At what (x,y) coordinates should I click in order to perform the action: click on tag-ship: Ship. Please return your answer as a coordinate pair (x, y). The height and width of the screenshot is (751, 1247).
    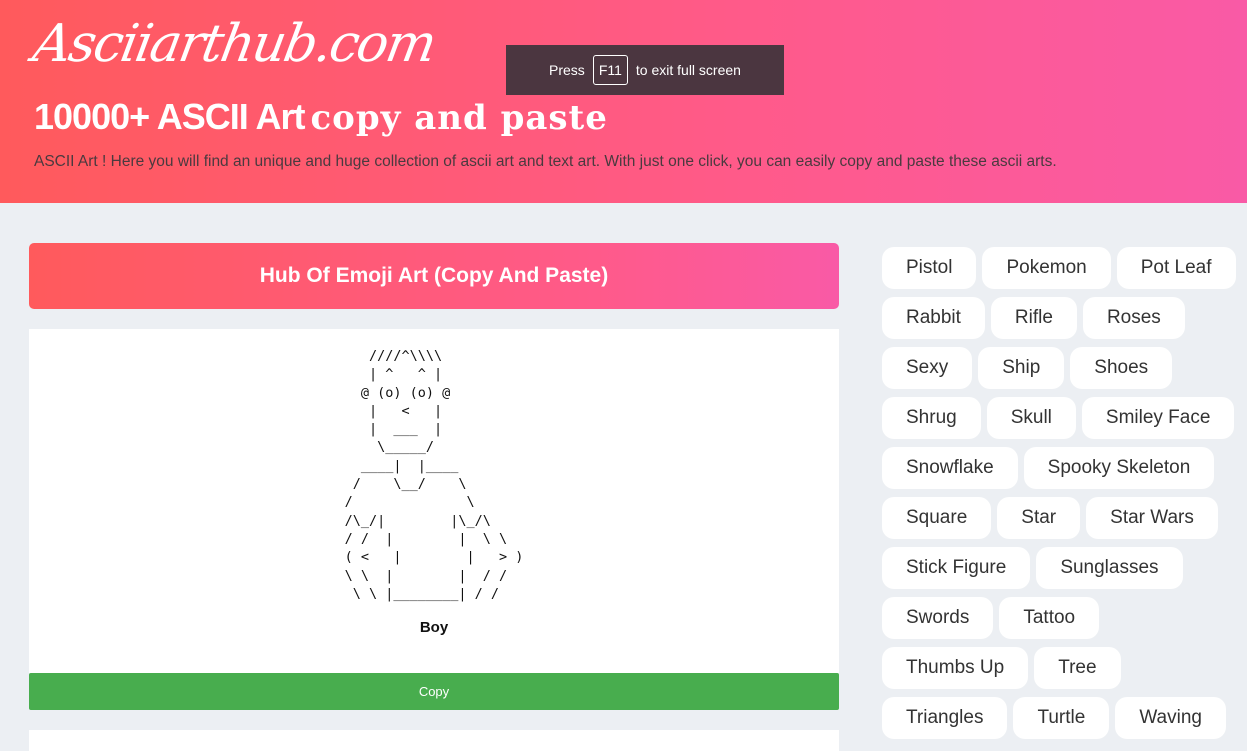
    Looking at the image, I should click on (1021, 368).